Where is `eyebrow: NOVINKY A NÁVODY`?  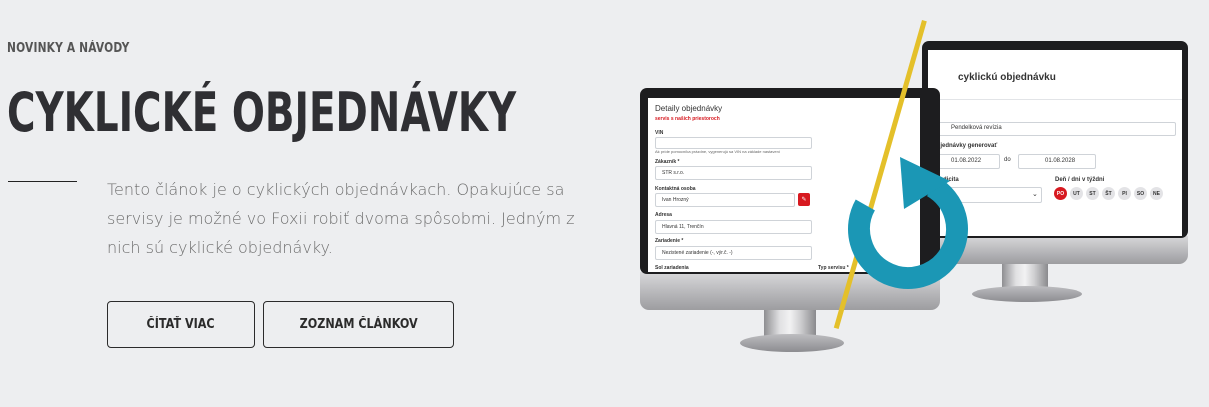 eyebrow: NOVINKY A NÁVODY is located at coordinates (68, 48).